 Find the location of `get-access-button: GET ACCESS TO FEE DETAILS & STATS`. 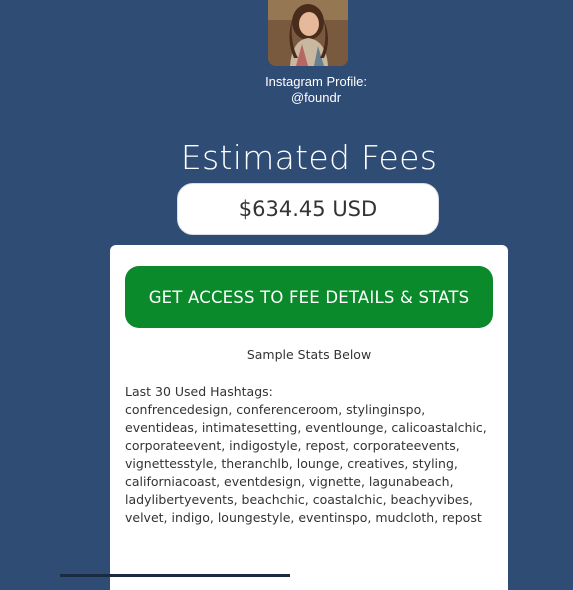

get-access-button: GET ACCESS TO FEE DETAILS & STATS is located at coordinates (309, 297).